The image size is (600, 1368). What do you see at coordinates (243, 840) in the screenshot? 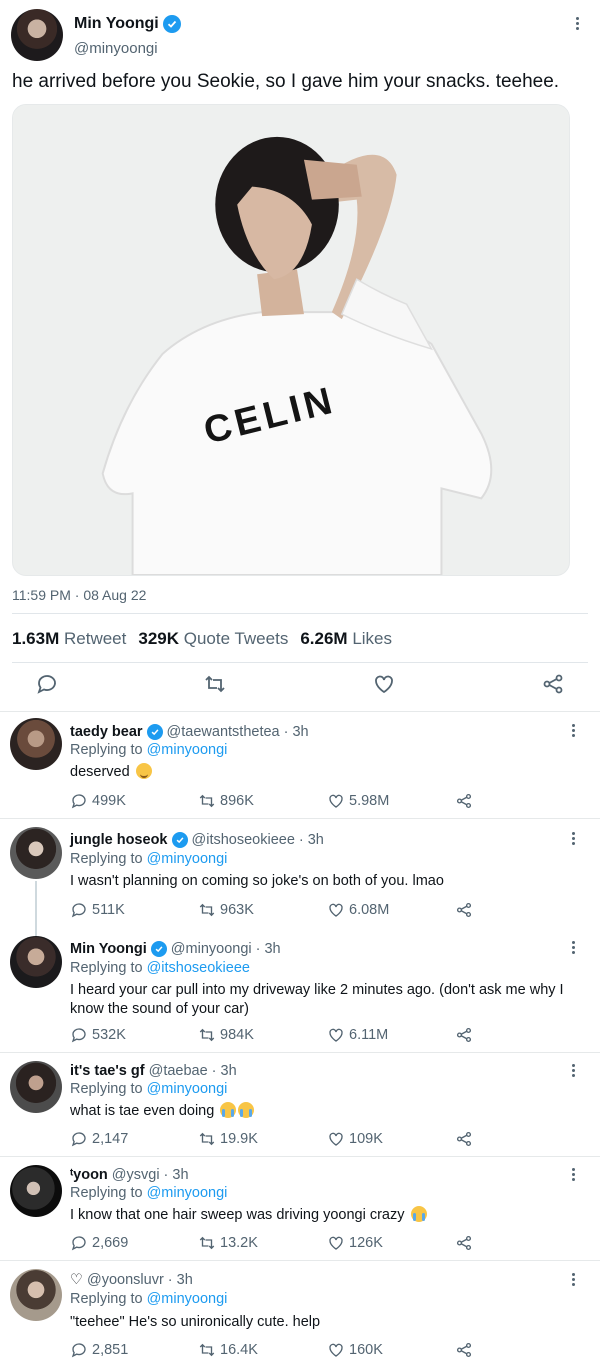
I see `reply-author-handle: @itshoseokieee` at bounding box center [243, 840].